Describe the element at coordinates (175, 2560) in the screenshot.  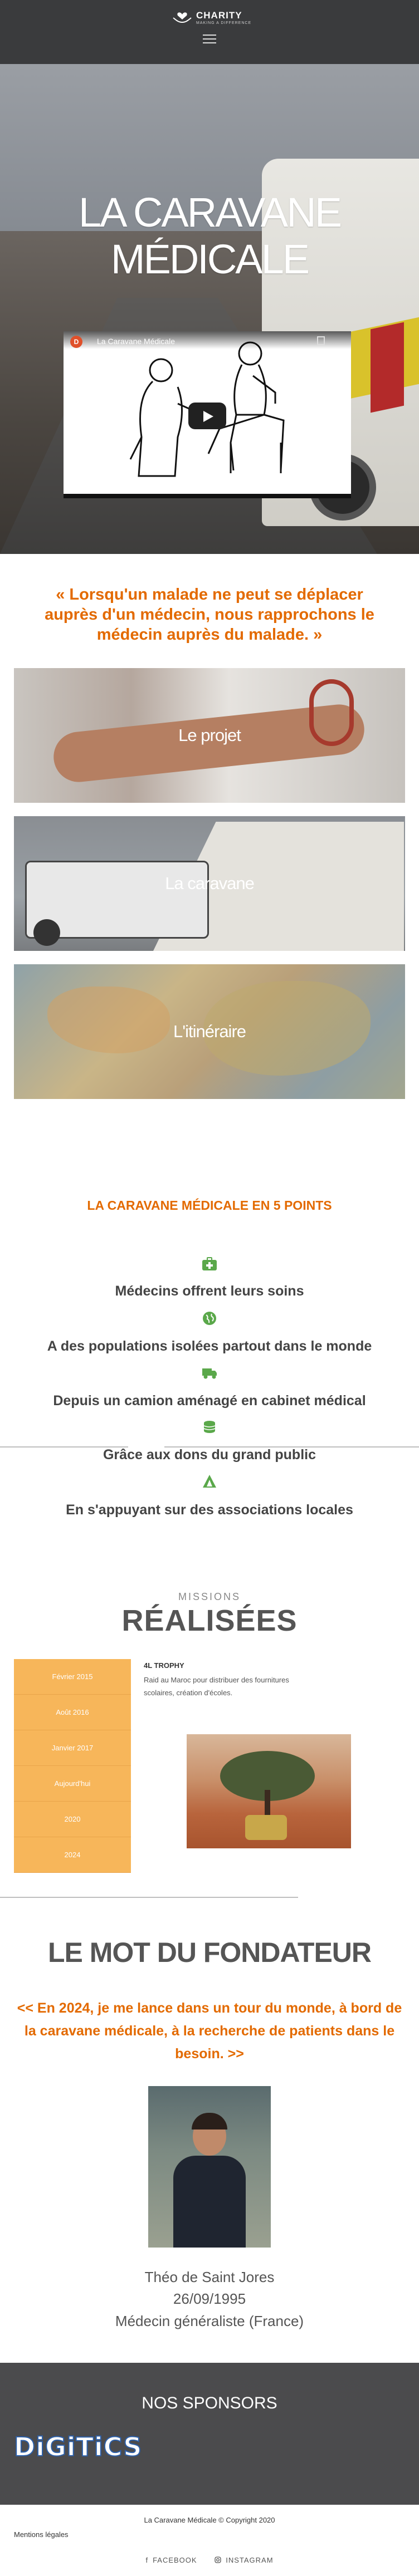
I see `social-label: FACEBOOK` at that location.